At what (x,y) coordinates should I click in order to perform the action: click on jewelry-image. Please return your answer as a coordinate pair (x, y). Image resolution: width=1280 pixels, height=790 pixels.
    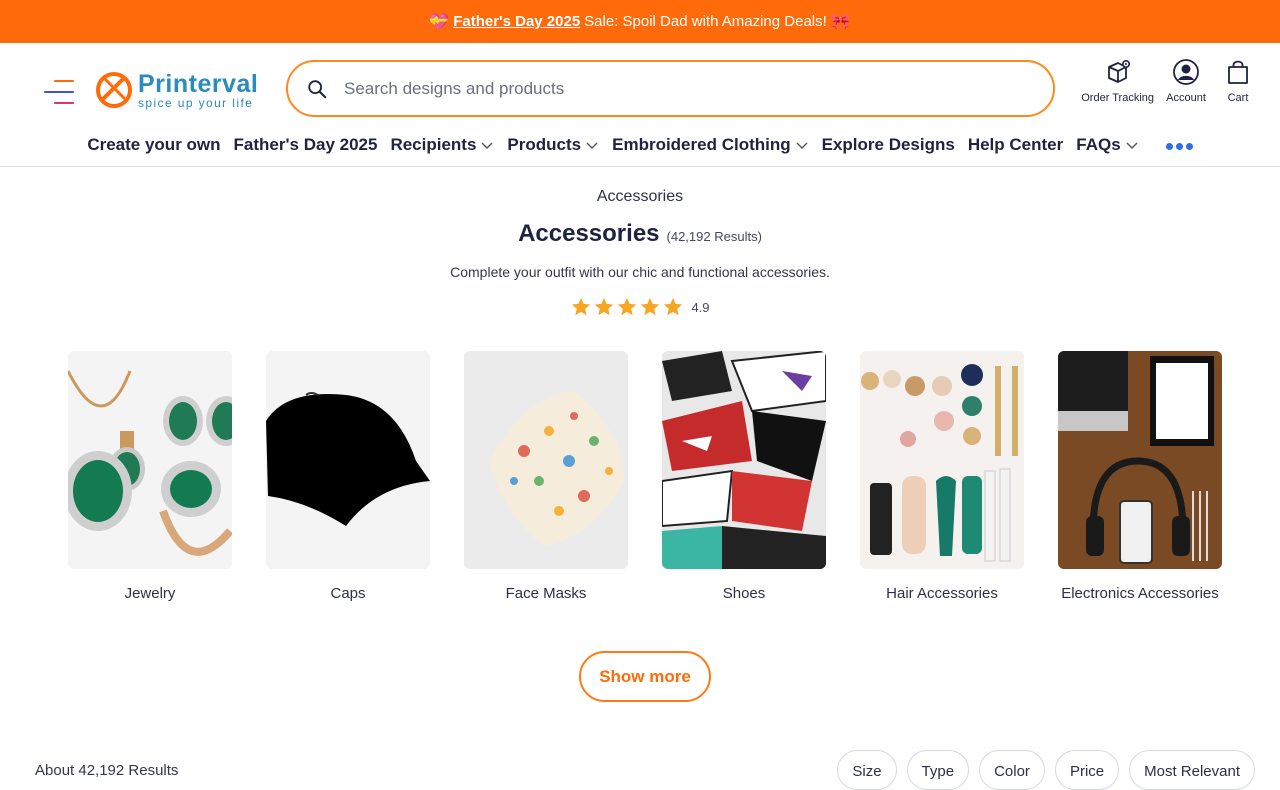
    Looking at the image, I should click on (150, 460).